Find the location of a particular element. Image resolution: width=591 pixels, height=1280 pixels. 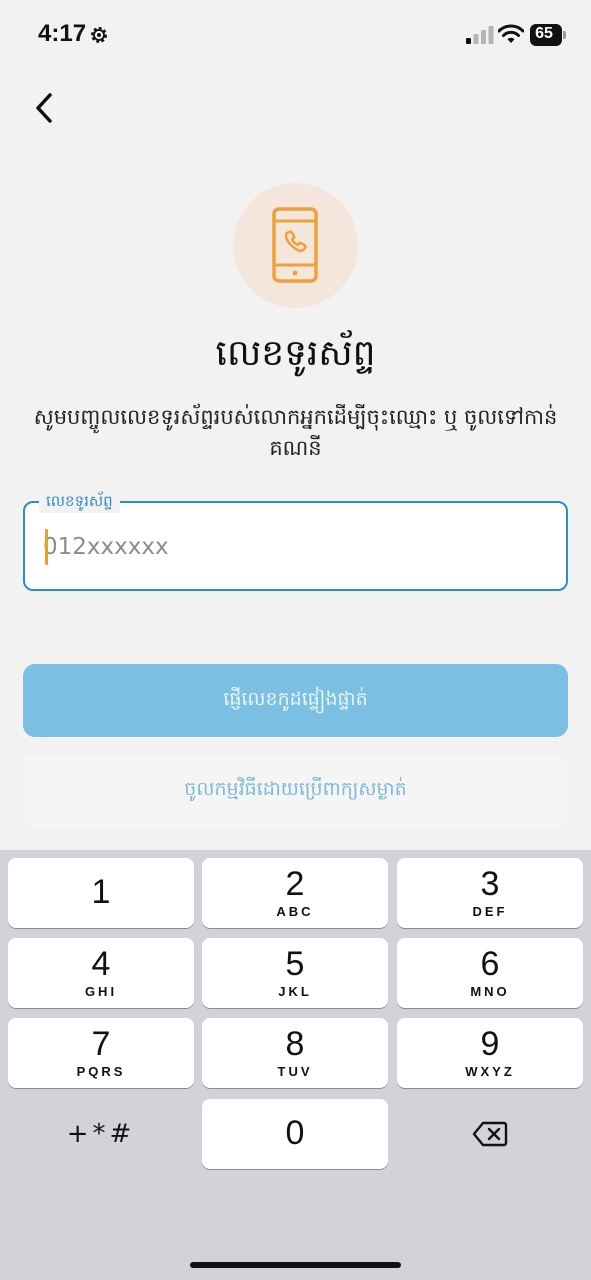

status-bar: 4:17 65 is located at coordinates (295, 35).